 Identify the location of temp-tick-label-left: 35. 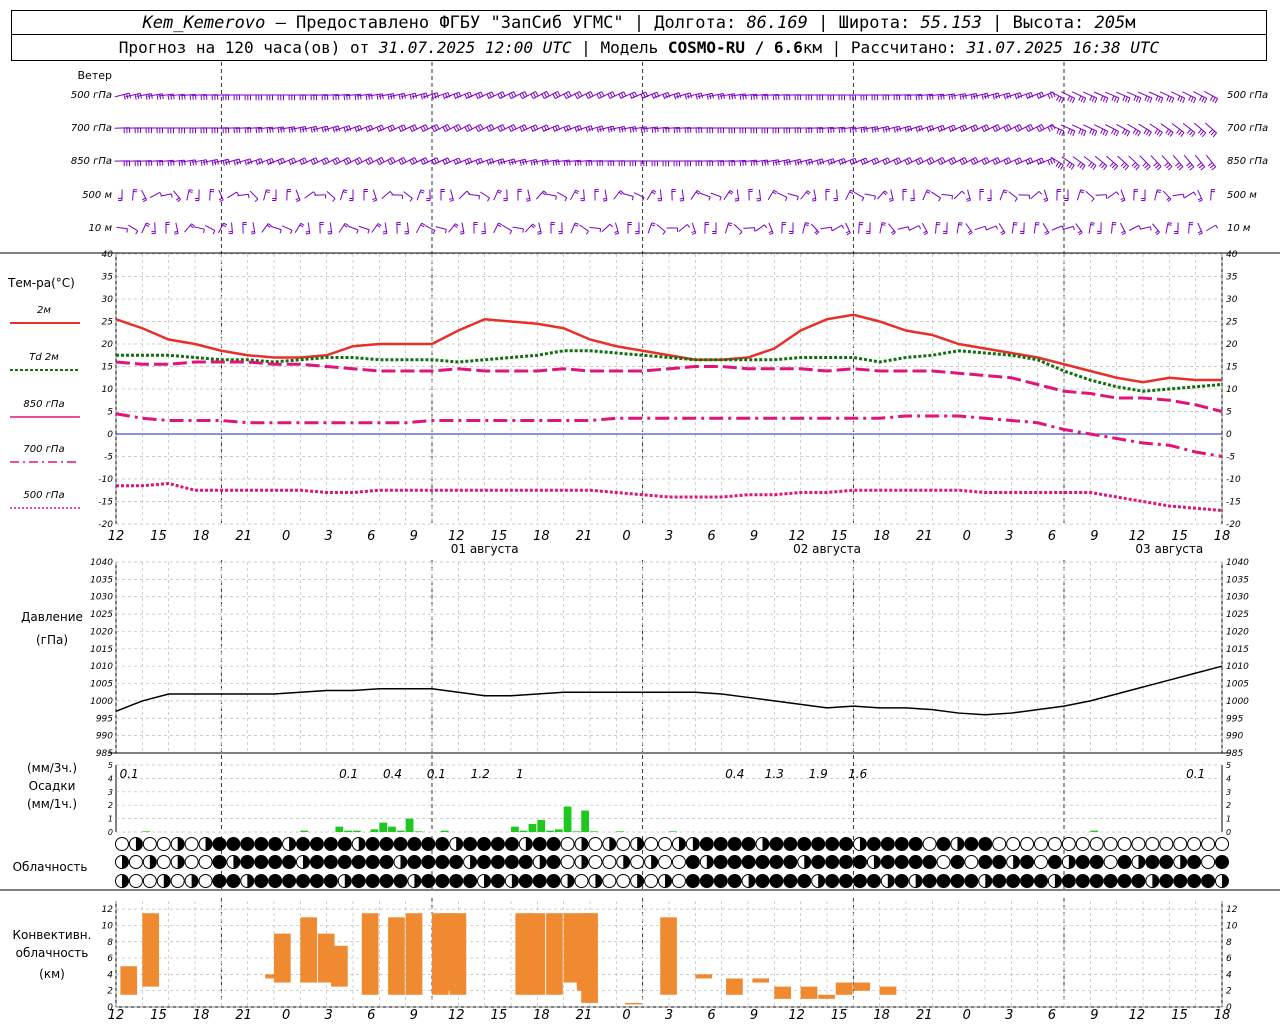
(108, 278).